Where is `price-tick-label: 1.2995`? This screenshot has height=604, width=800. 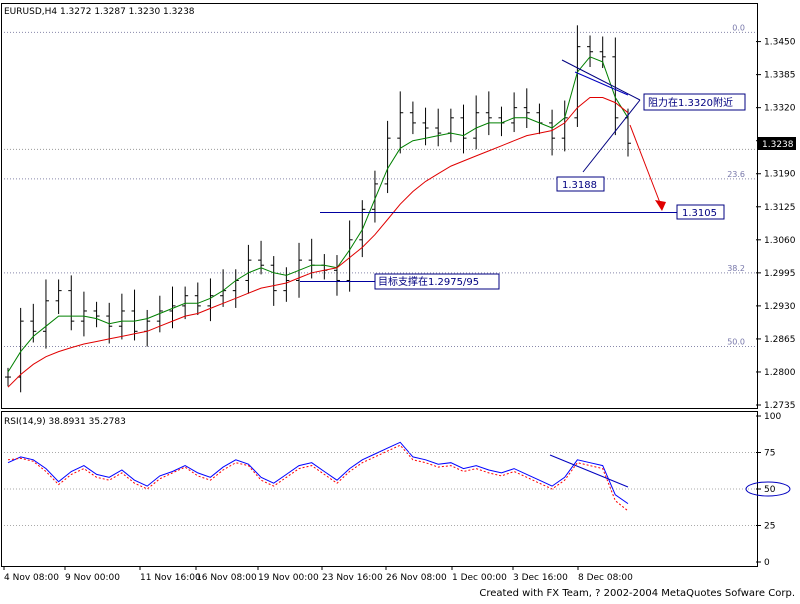
price-tick-label: 1.2995 is located at coordinates (780, 274).